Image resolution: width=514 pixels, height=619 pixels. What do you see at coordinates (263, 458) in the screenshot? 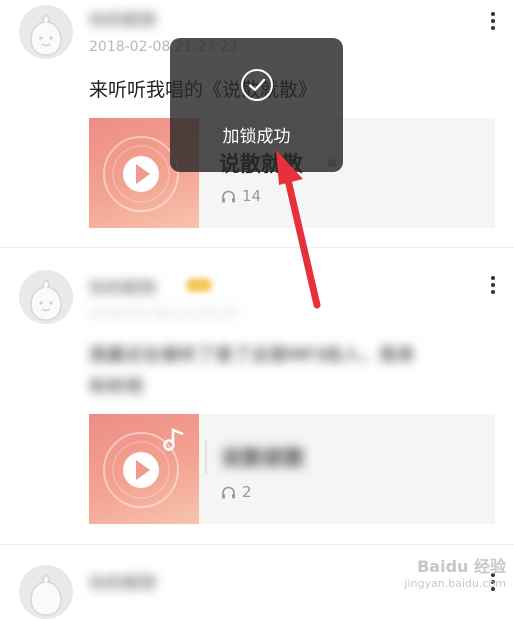
I see `song-title: 说散就散` at bounding box center [263, 458].